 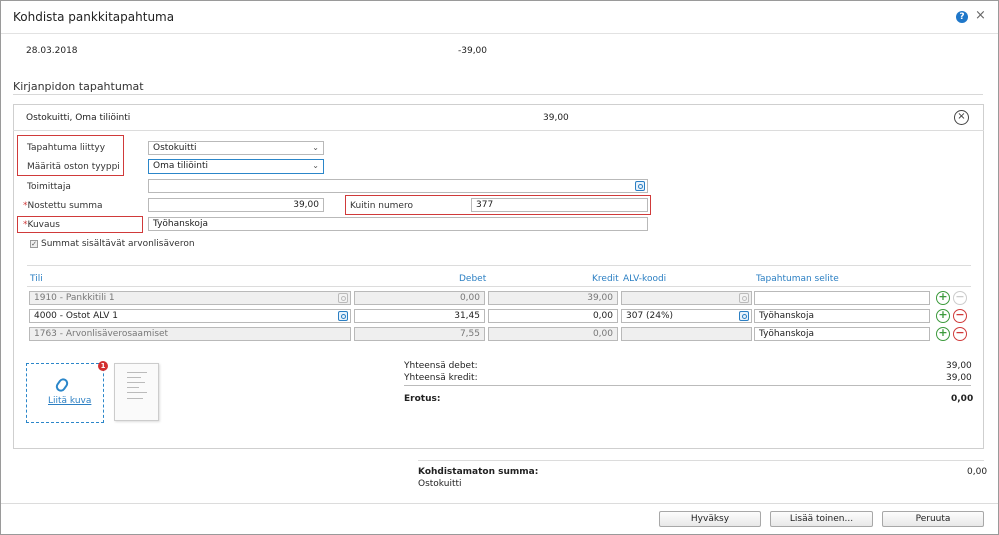 What do you see at coordinates (478, 472) in the screenshot?
I see `unallocated-label: Kohdistamaton summa:` at bounding box center [478, 472].